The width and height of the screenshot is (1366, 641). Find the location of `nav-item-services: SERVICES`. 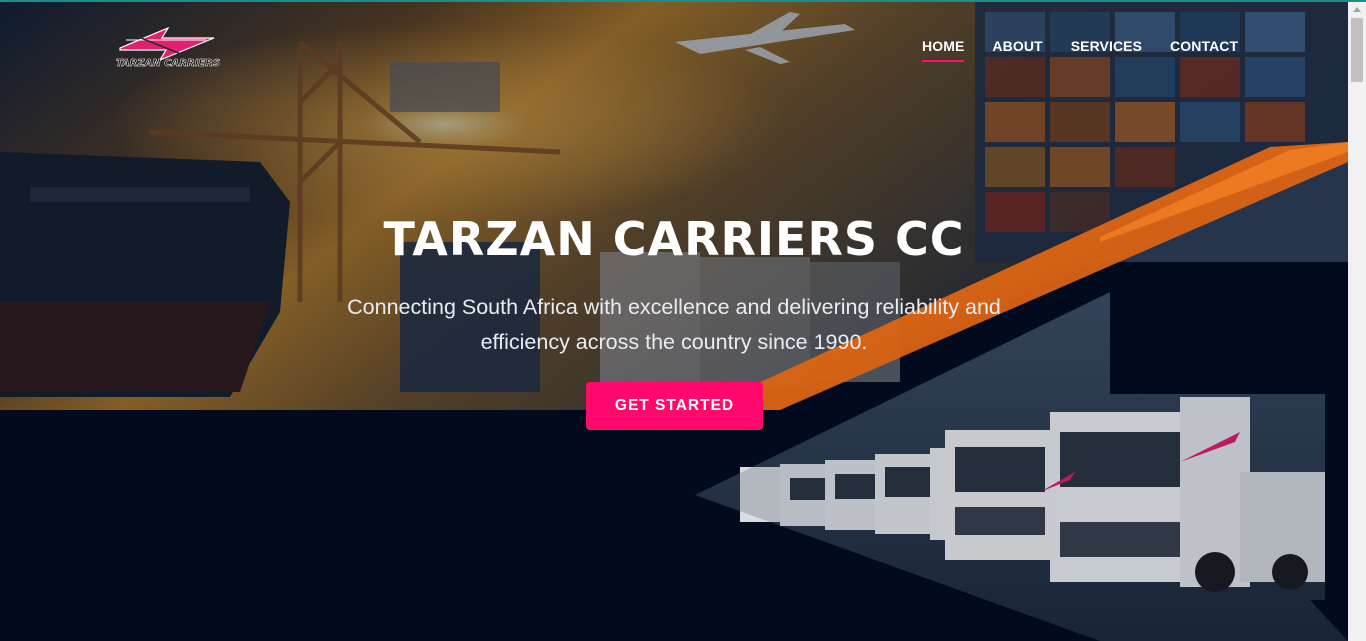

nav-item-services: SERVICES is located at coordinates (1106, 50).